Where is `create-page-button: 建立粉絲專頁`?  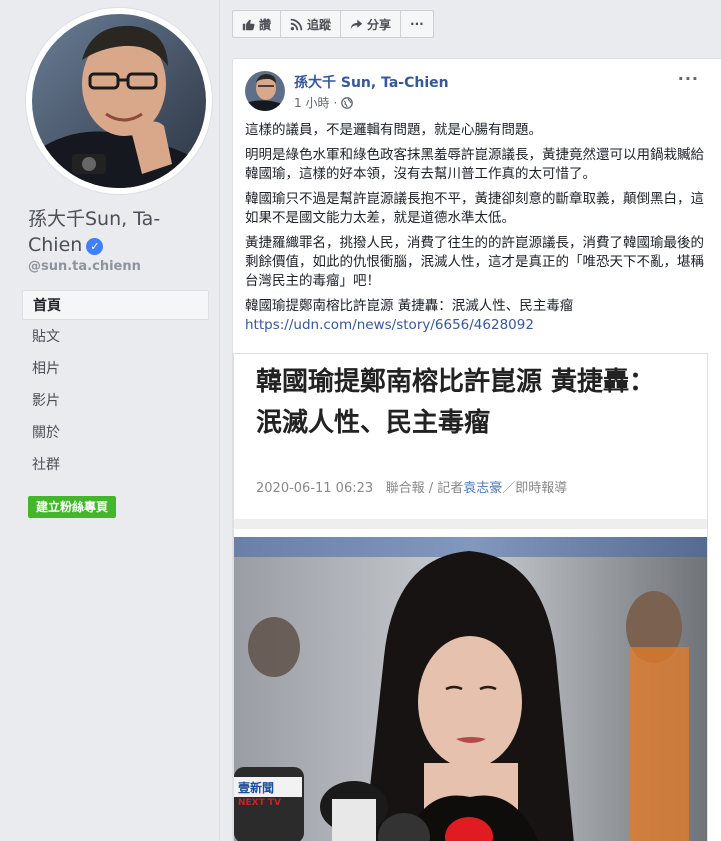 create-page-button: 建立粉絲專頁 is located at coordinates (72, 507).